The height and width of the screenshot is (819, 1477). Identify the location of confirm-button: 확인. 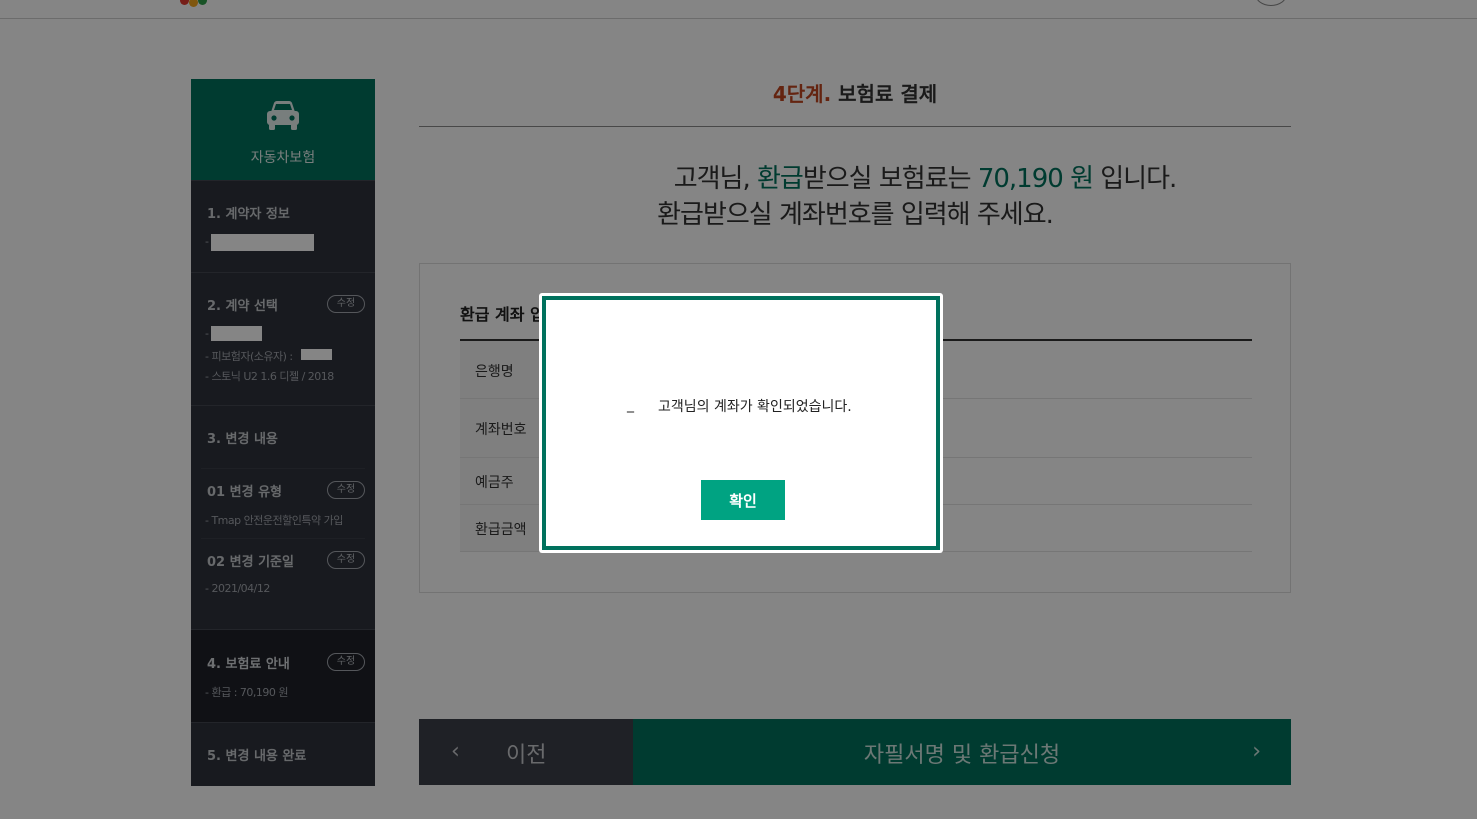
(743, 500).